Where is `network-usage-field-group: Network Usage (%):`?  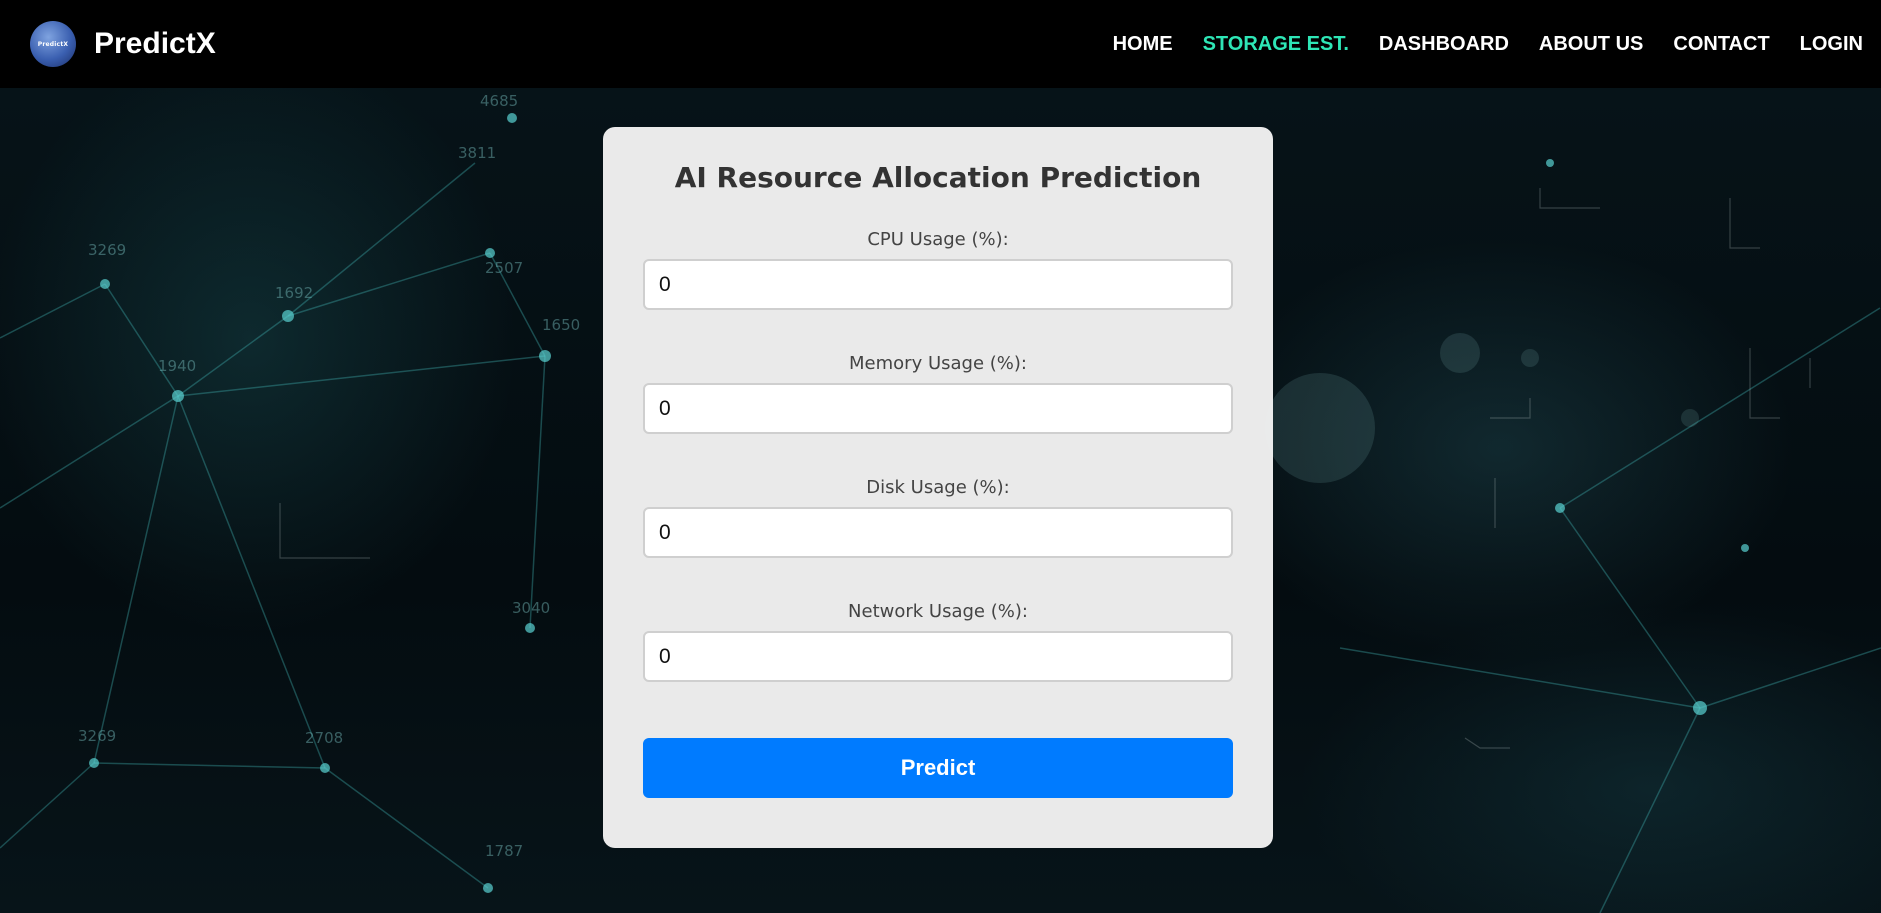 network-usage-field-group: Network Usage (%): is located at coordinates (938, 641).